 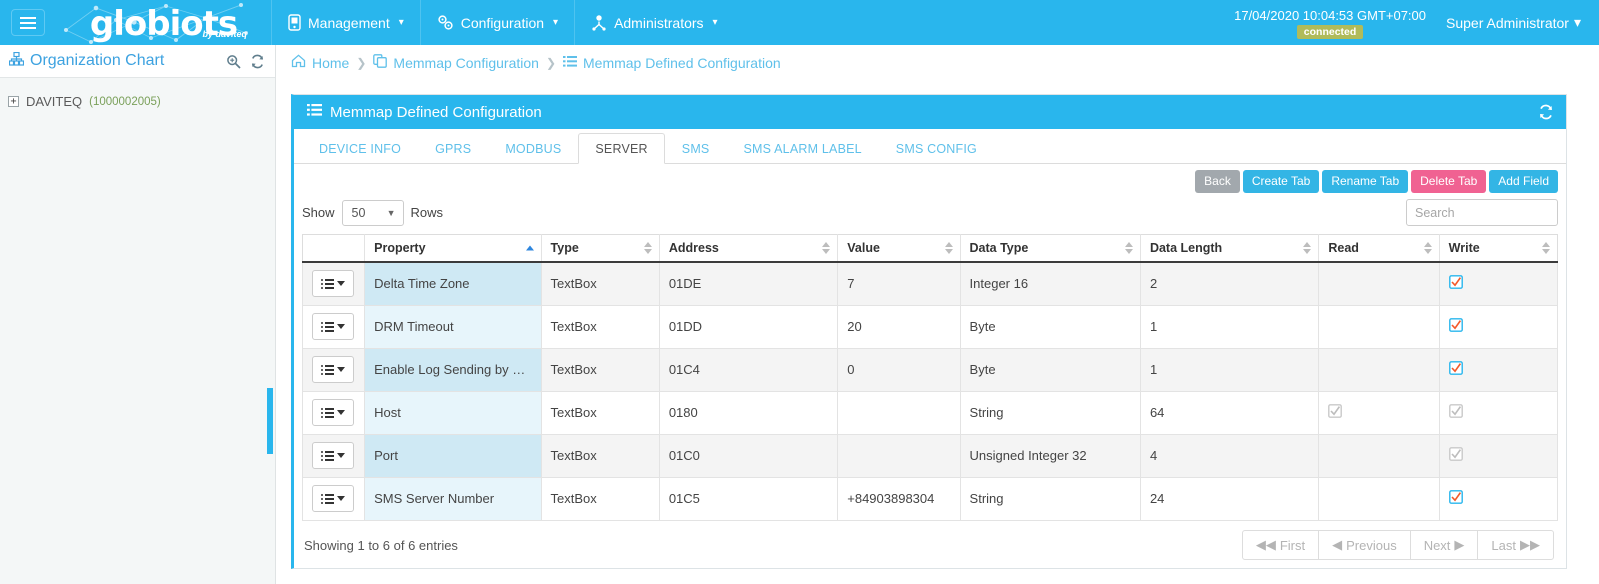 I want to click on sidebar-scrollbar-thumb, so click(x=270, y=421).